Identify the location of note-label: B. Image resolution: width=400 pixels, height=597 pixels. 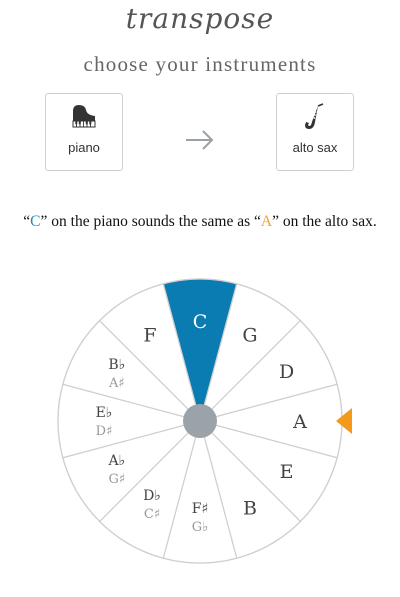
(250, 509).